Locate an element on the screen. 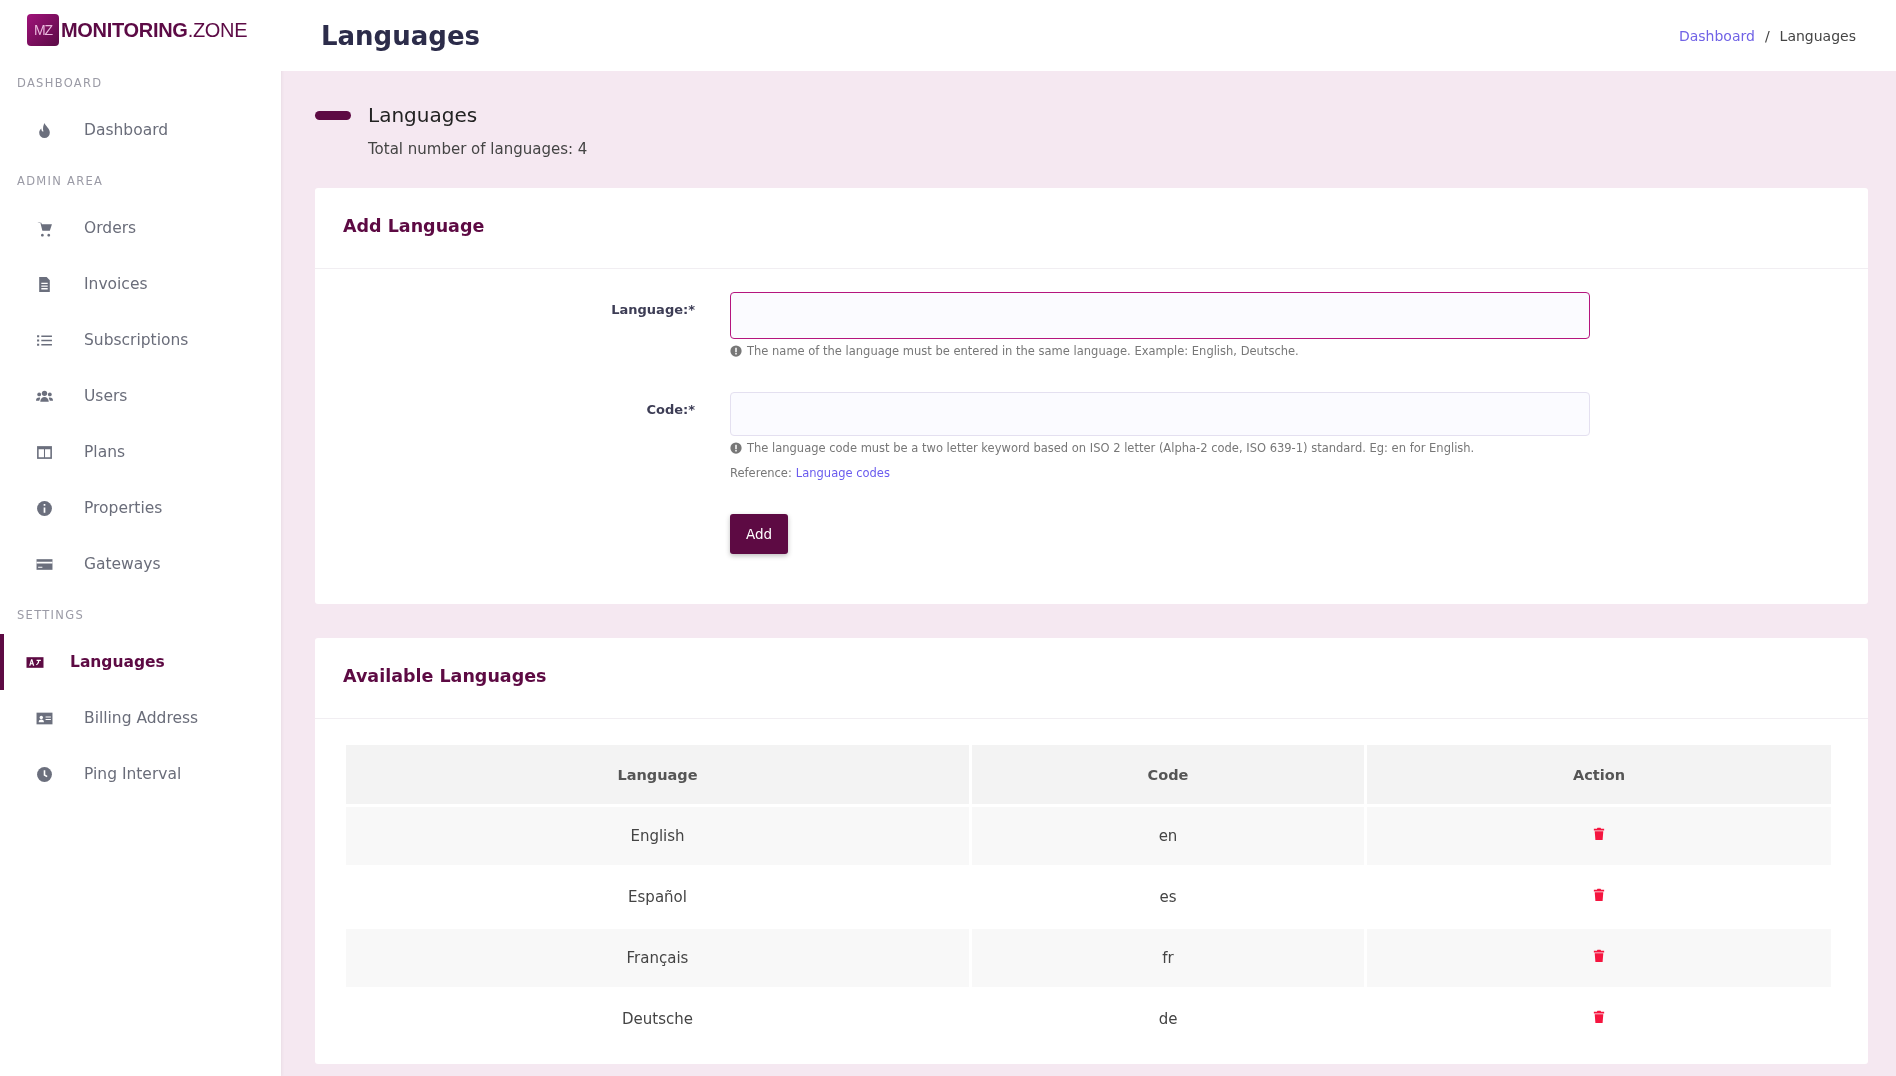 The width and height of the screenshot is (1896, 1076). table-cell: Français is located at coordinates (657, 958).